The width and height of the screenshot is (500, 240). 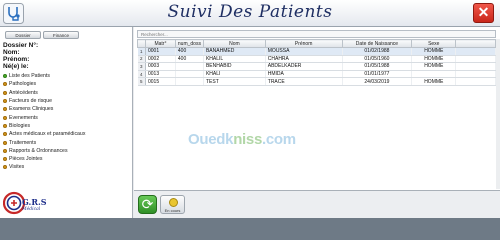 I want to click on sidebar-item-label: Actes médicaux et paramédicaux, so click(x=47, y=134).